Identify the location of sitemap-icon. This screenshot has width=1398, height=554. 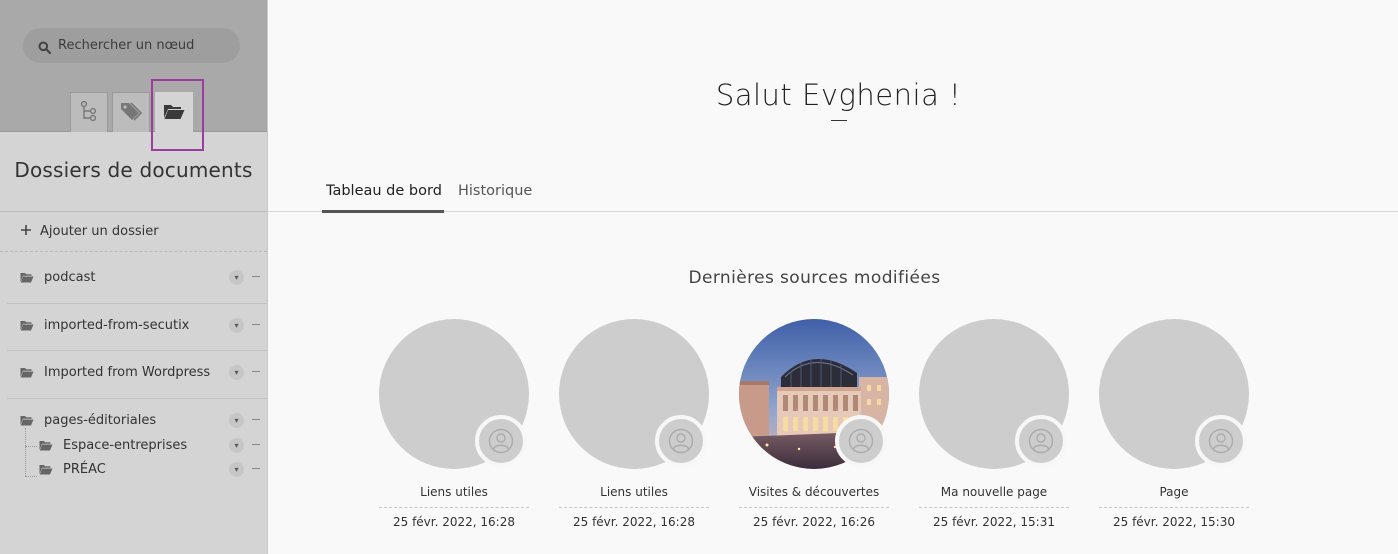
(89, 113).